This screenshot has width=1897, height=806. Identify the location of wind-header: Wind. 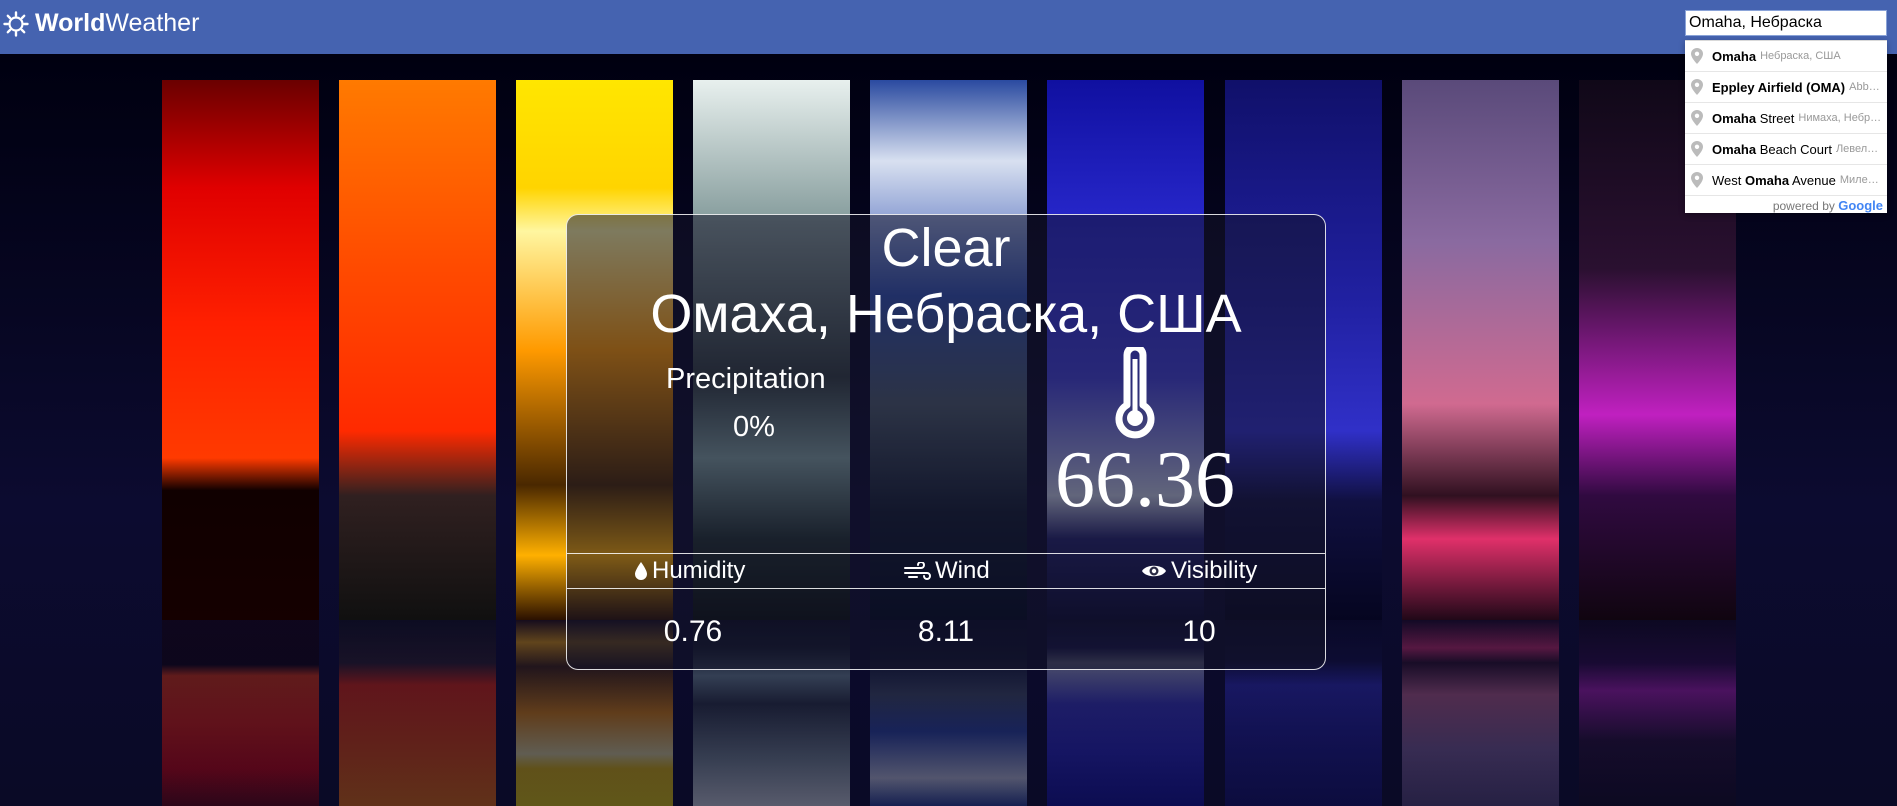
(946, 571).